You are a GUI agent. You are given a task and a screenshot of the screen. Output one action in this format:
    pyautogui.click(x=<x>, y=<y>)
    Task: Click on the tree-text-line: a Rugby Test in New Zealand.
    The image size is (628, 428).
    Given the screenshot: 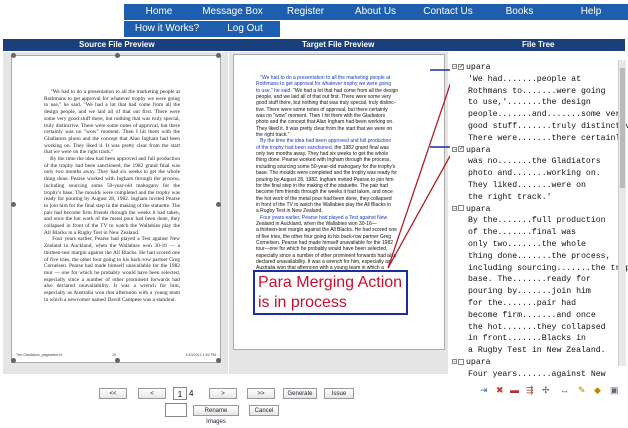 What is the action you would take?
    pyautogui.click(x=537, y=351)
    